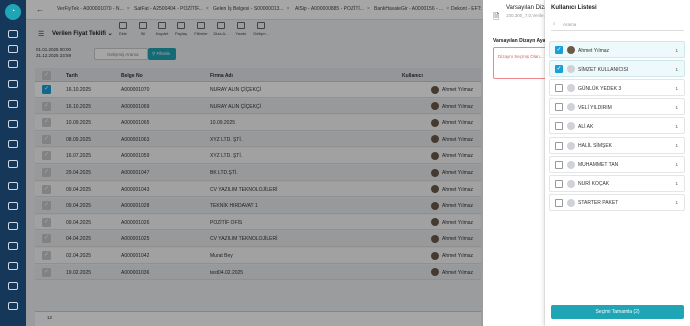  I want to click on invoice-icon, so click(13, 84).